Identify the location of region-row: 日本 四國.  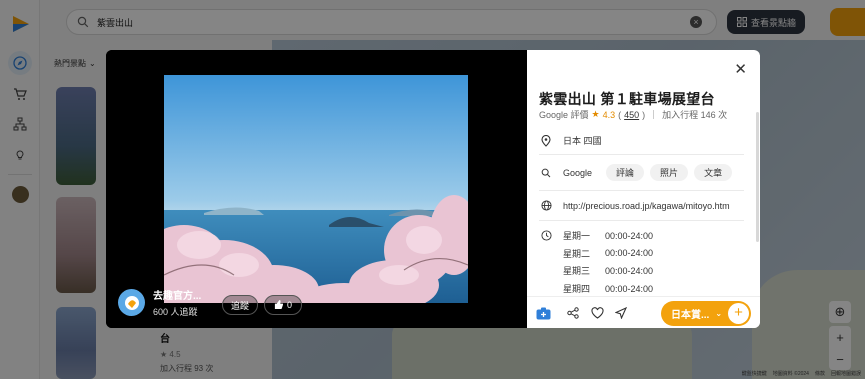
(570, 140).